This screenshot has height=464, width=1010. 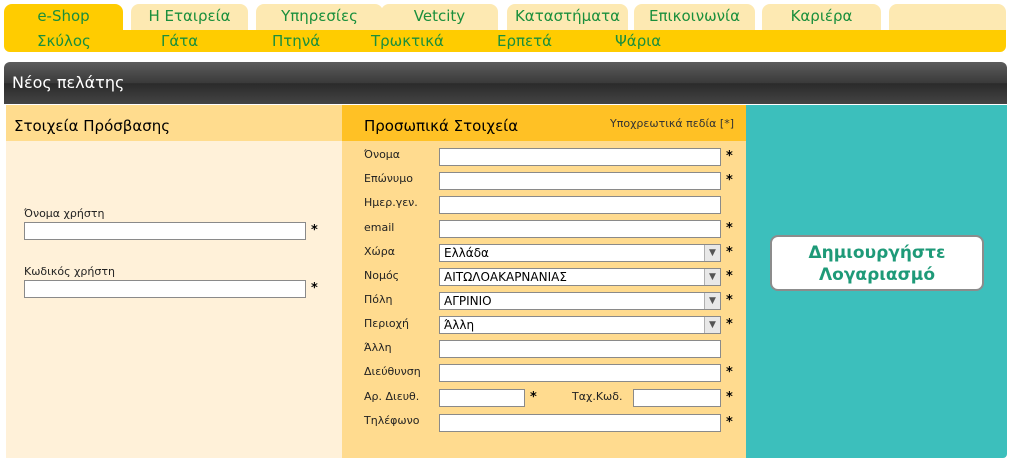 What do you see at coordinates (165, 231) in the screenshot?
I see `username-input` at bounding box center [165, 231].